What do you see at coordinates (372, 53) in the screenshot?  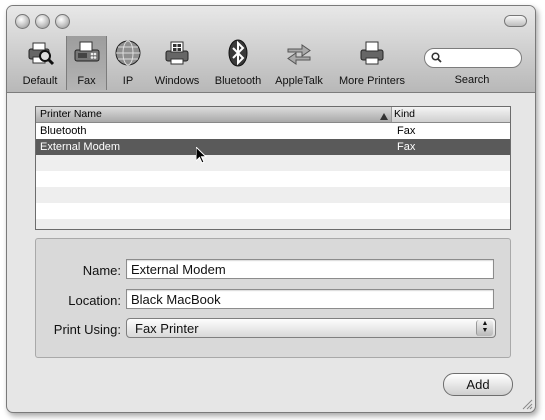 I see `printer-icon` at bounding box center [372, 53].